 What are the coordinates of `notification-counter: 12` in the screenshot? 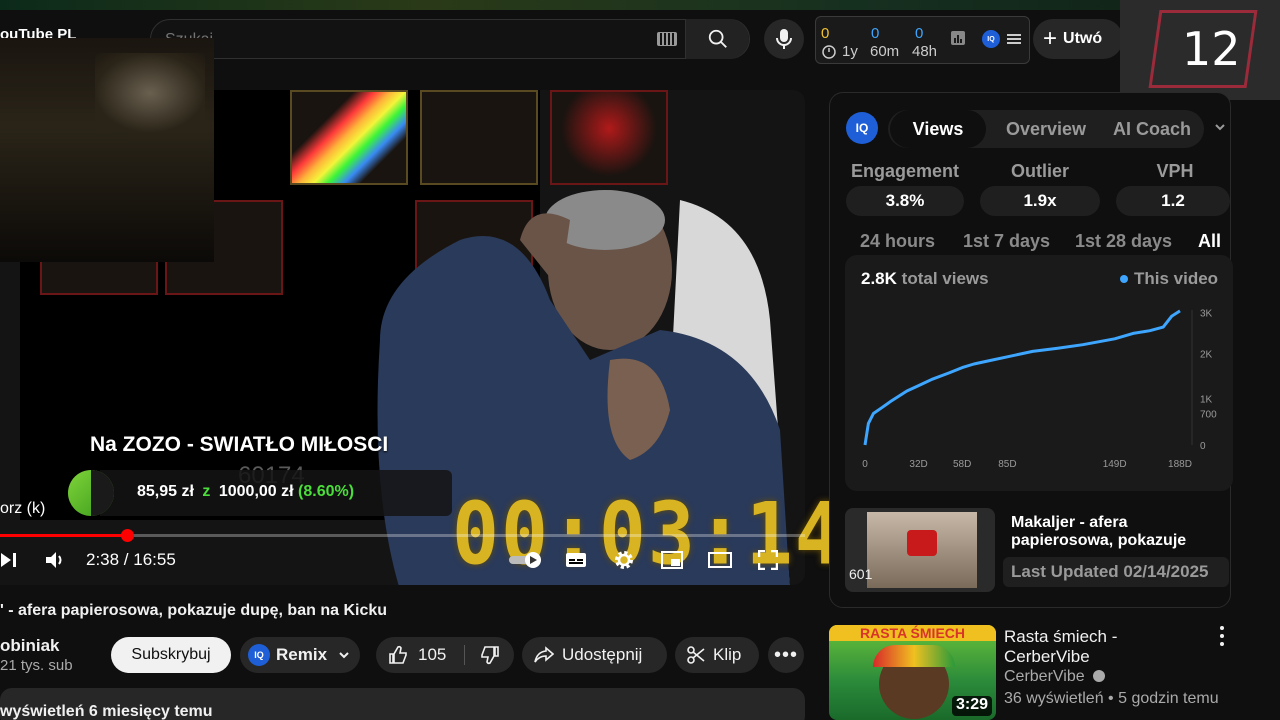 It's located at (1200, 50).